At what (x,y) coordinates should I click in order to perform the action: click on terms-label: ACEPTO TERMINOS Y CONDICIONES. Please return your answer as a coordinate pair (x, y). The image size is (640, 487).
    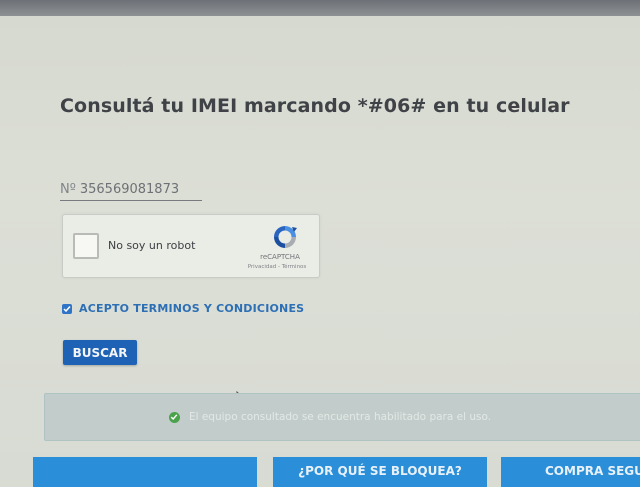
    Looking at the image, I should click on (192, 308).